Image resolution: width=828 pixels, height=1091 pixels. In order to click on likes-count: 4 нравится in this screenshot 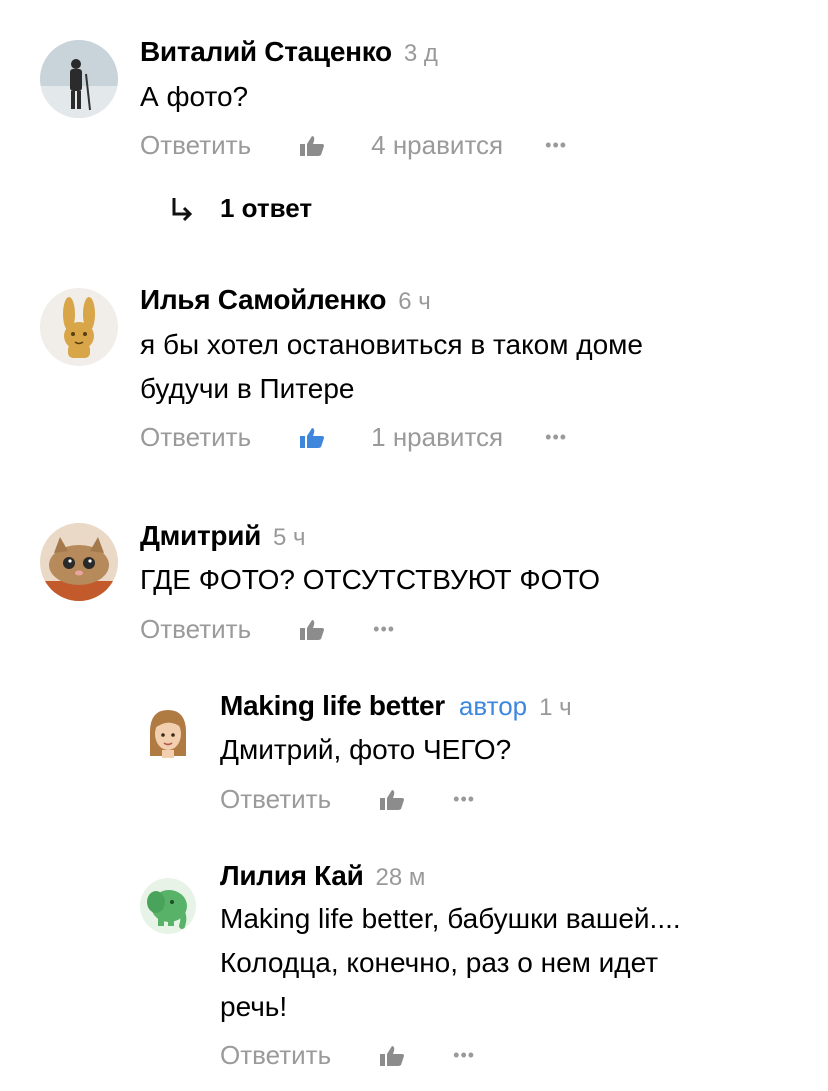, I will do `click(437, 145)`.